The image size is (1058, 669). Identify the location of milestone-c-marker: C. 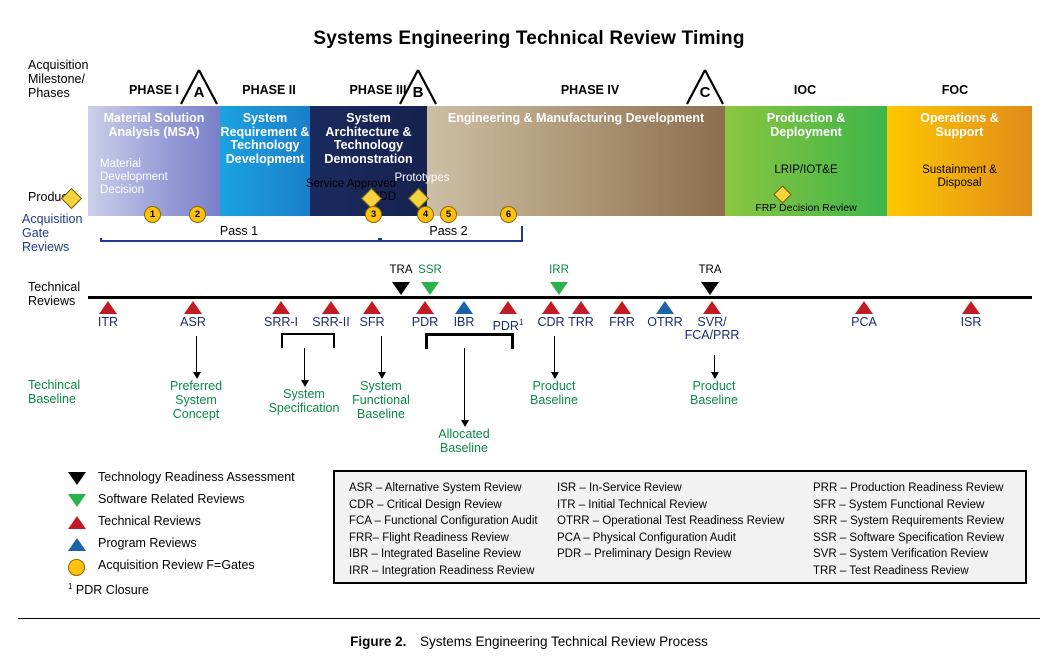
(705, 87).